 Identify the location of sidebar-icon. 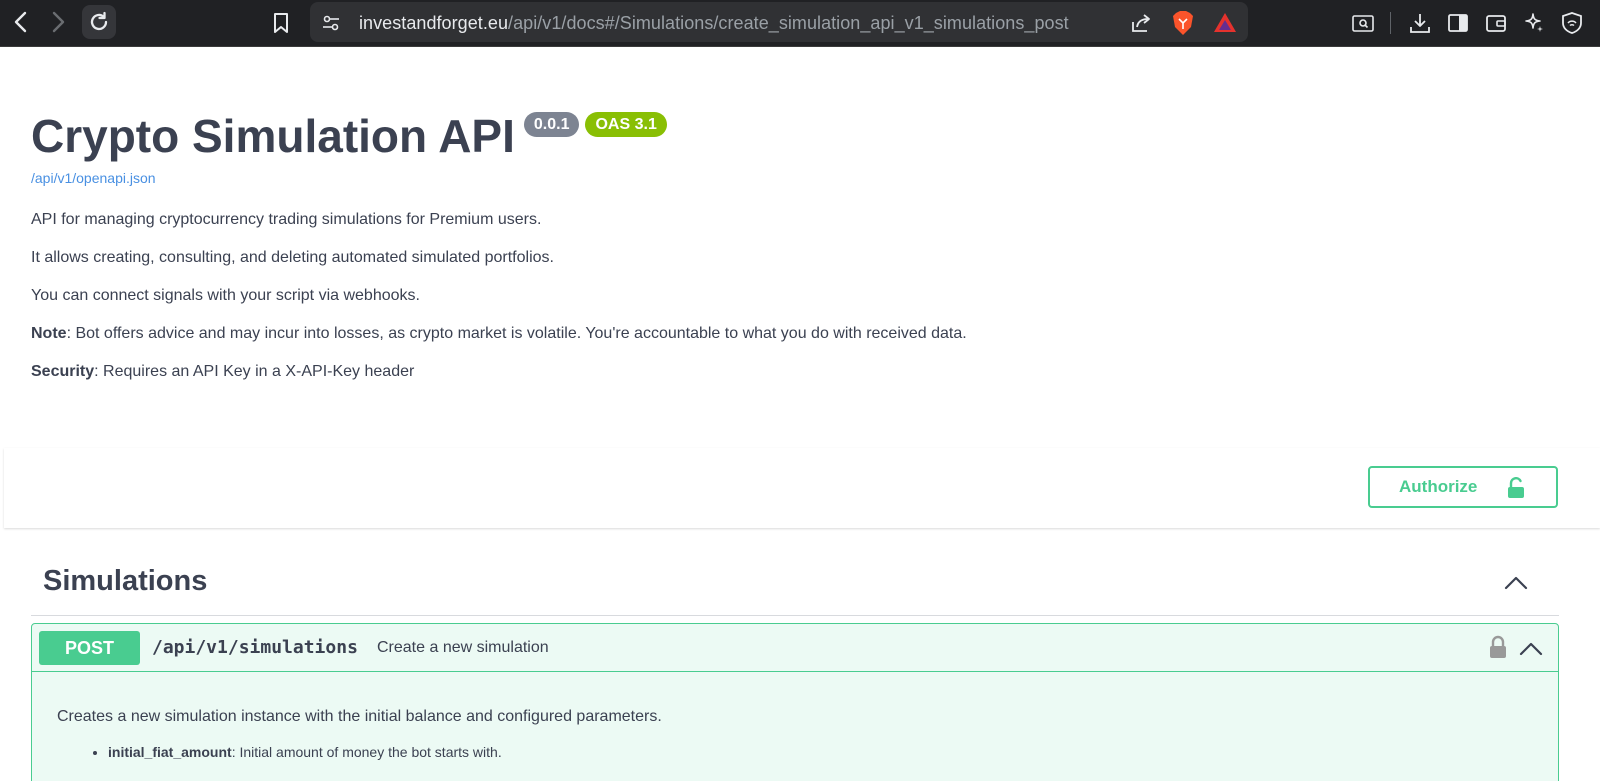
(1458, 23).